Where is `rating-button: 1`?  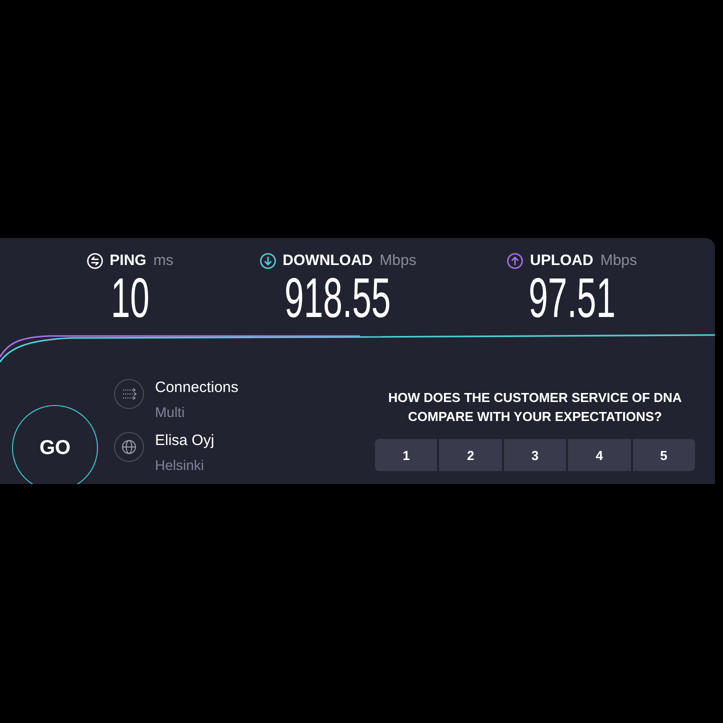 rating-button: 1 is located at coordinates (406, 455).